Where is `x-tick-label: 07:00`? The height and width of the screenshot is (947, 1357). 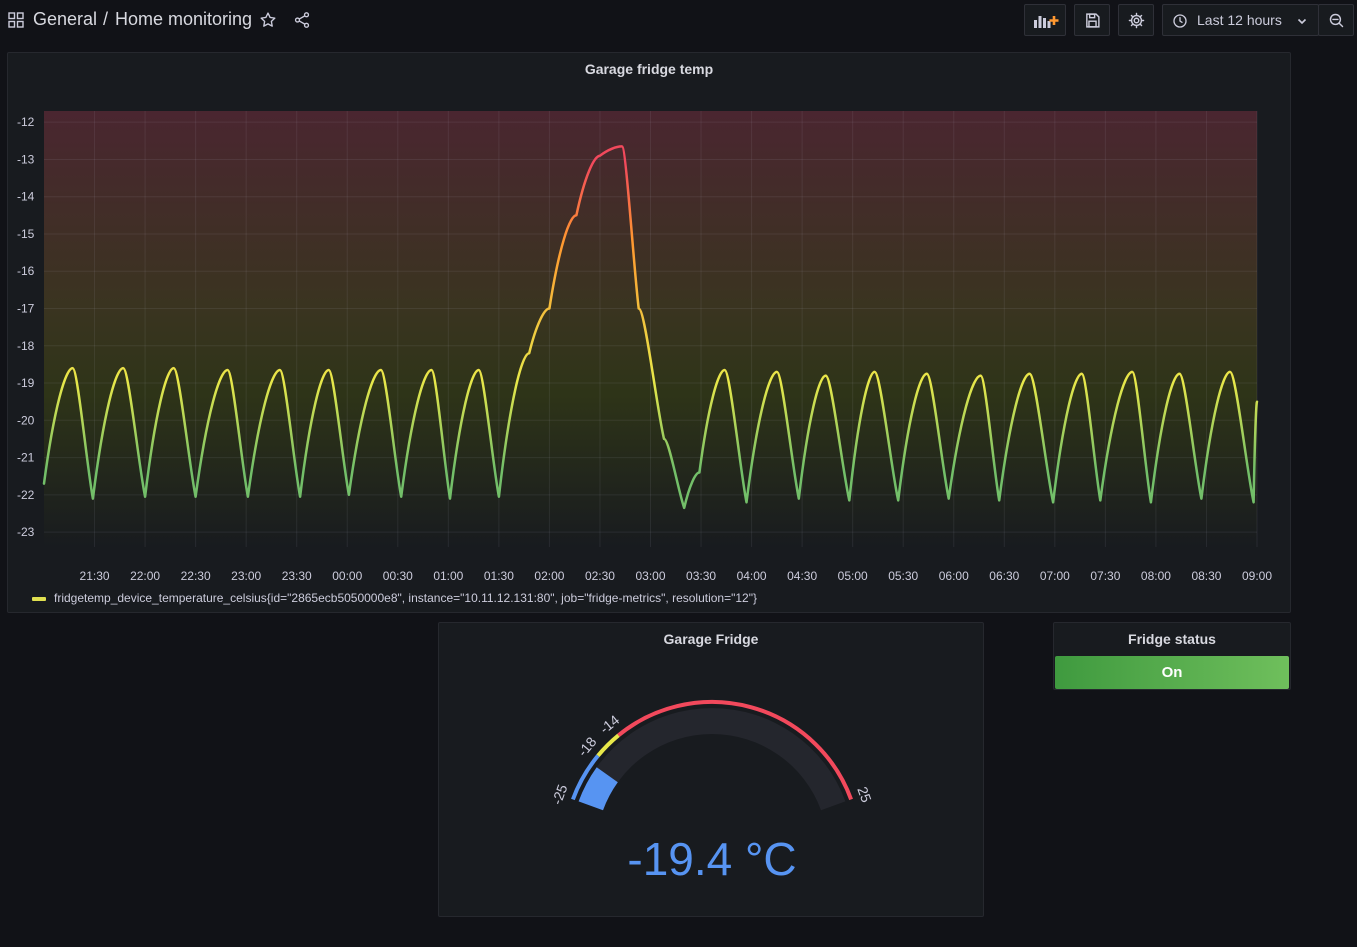
x-tick-label: 07:00 is located at coordinates (1055, 576).